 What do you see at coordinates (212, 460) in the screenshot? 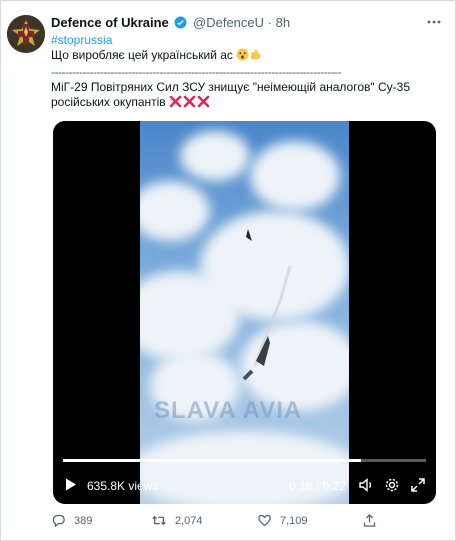
I see `video-progress-fill` at bounding box center [212, 460].